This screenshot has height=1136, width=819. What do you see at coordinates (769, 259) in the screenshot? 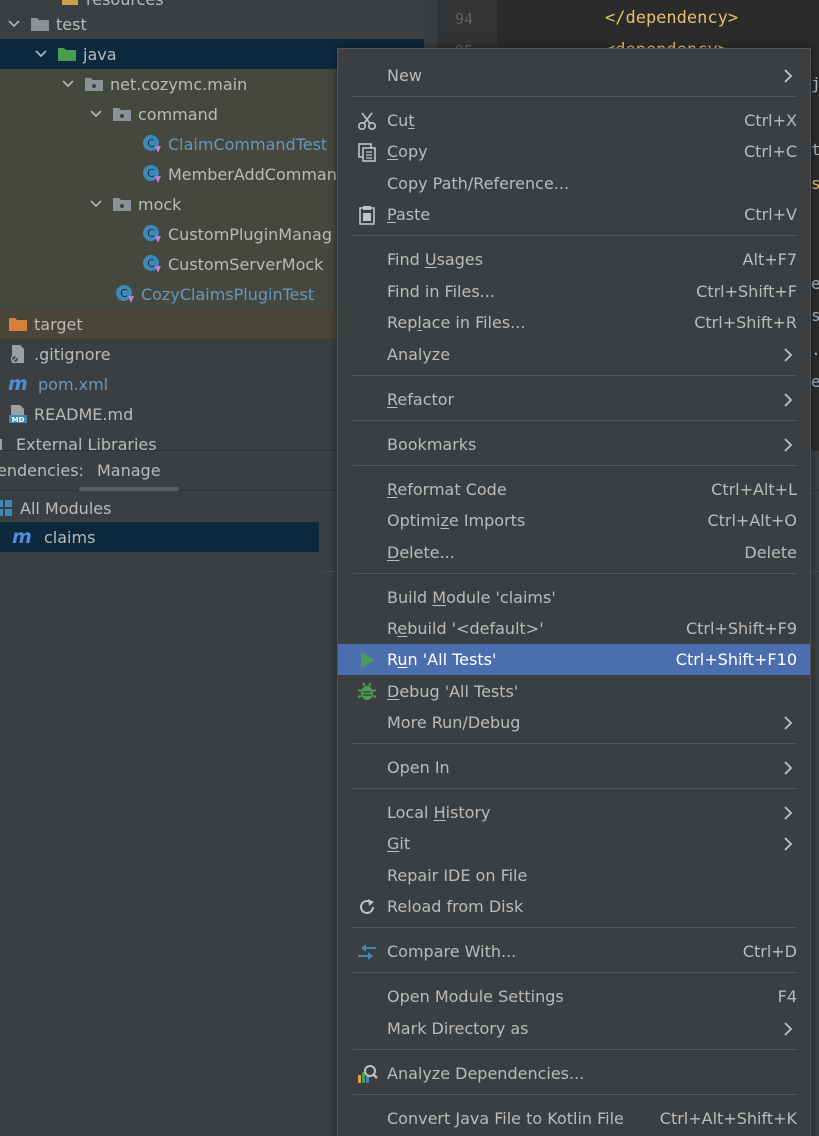
I see `menu-item-shortcut: Alt+F7` at bounding box center [769, 259].